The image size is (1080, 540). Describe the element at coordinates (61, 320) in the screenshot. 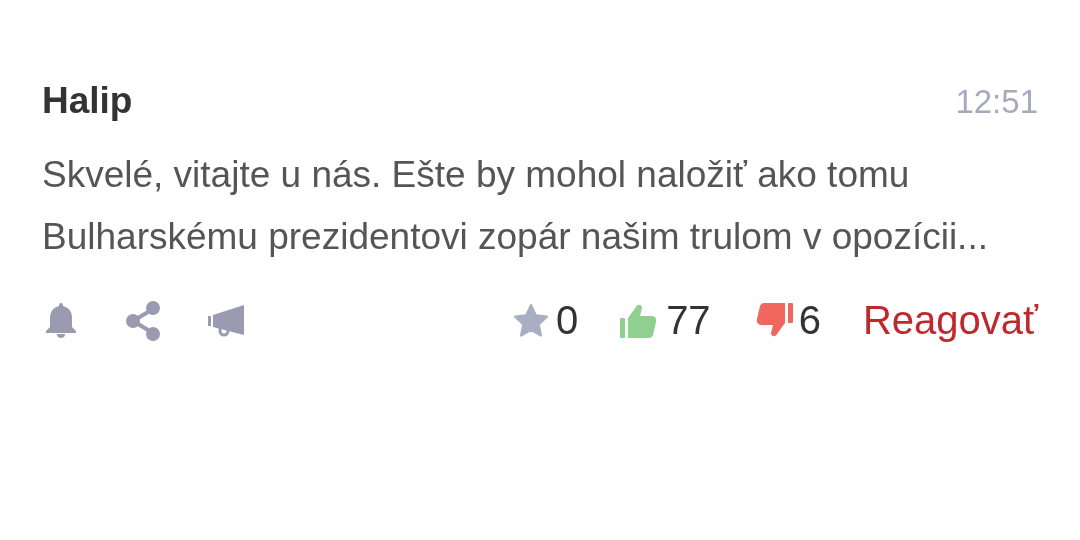

I see `bell-icon` at that location.